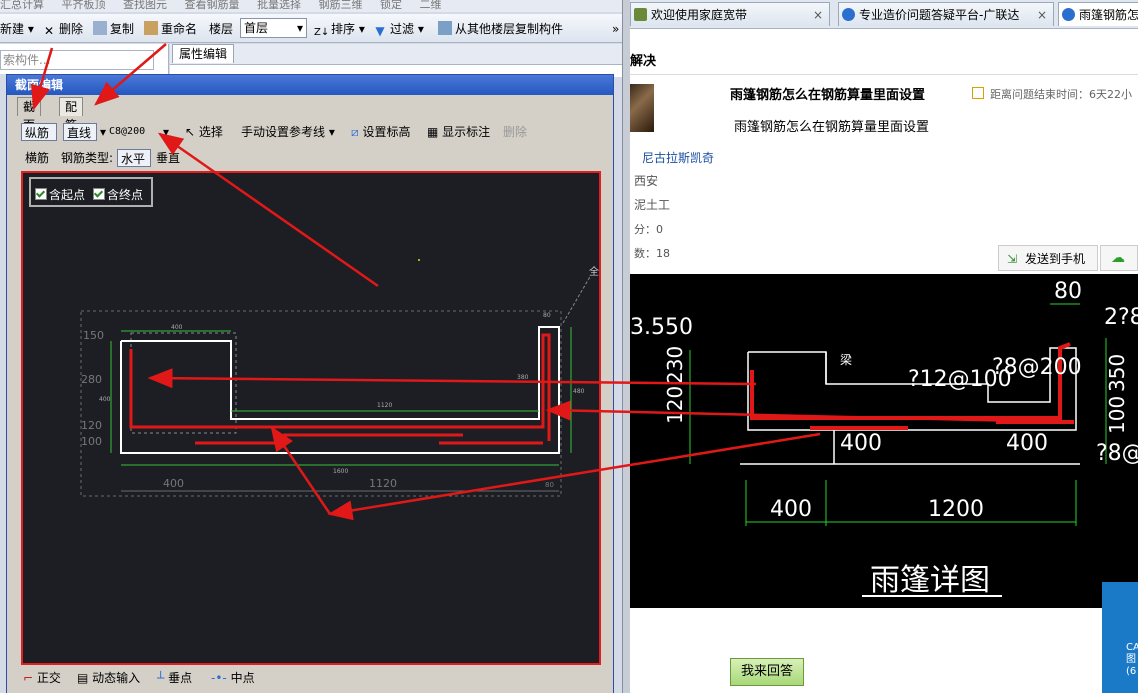  I want to click on new-button: 新建 ▾, so click(17, 29).